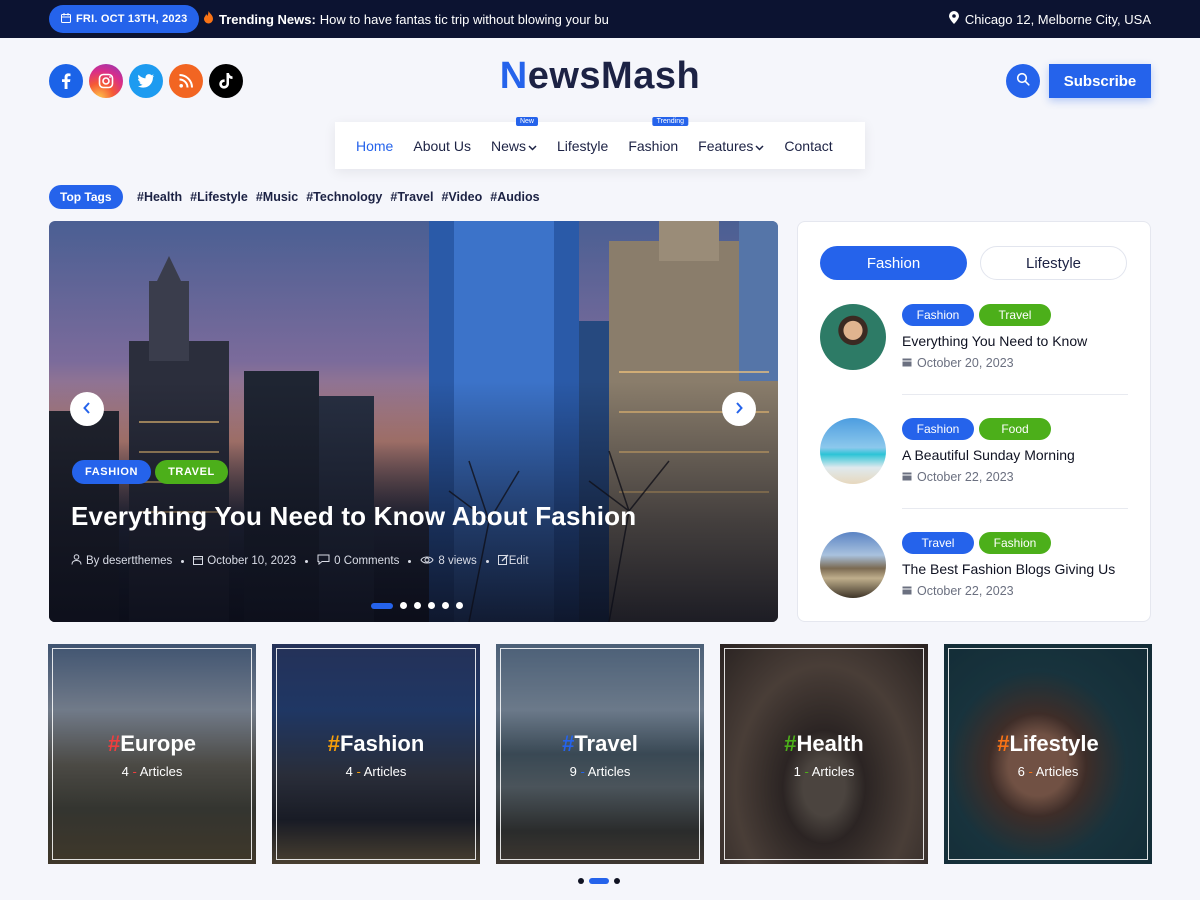 The height and width of the screenshot is (900, 1200). I want to click on slider-dots, so click(417, 605).